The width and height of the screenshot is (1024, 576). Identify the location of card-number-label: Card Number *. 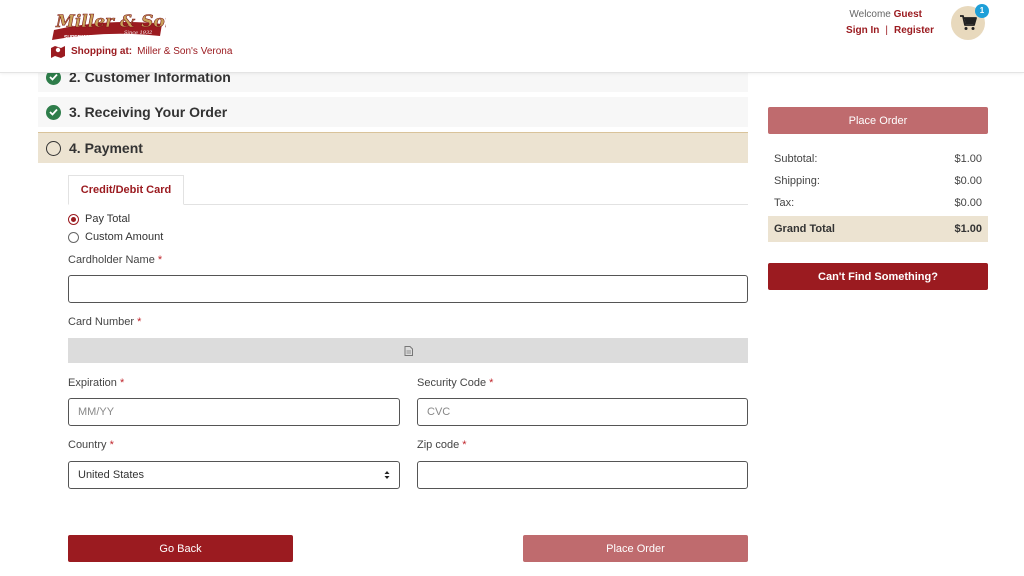
(105, 322).